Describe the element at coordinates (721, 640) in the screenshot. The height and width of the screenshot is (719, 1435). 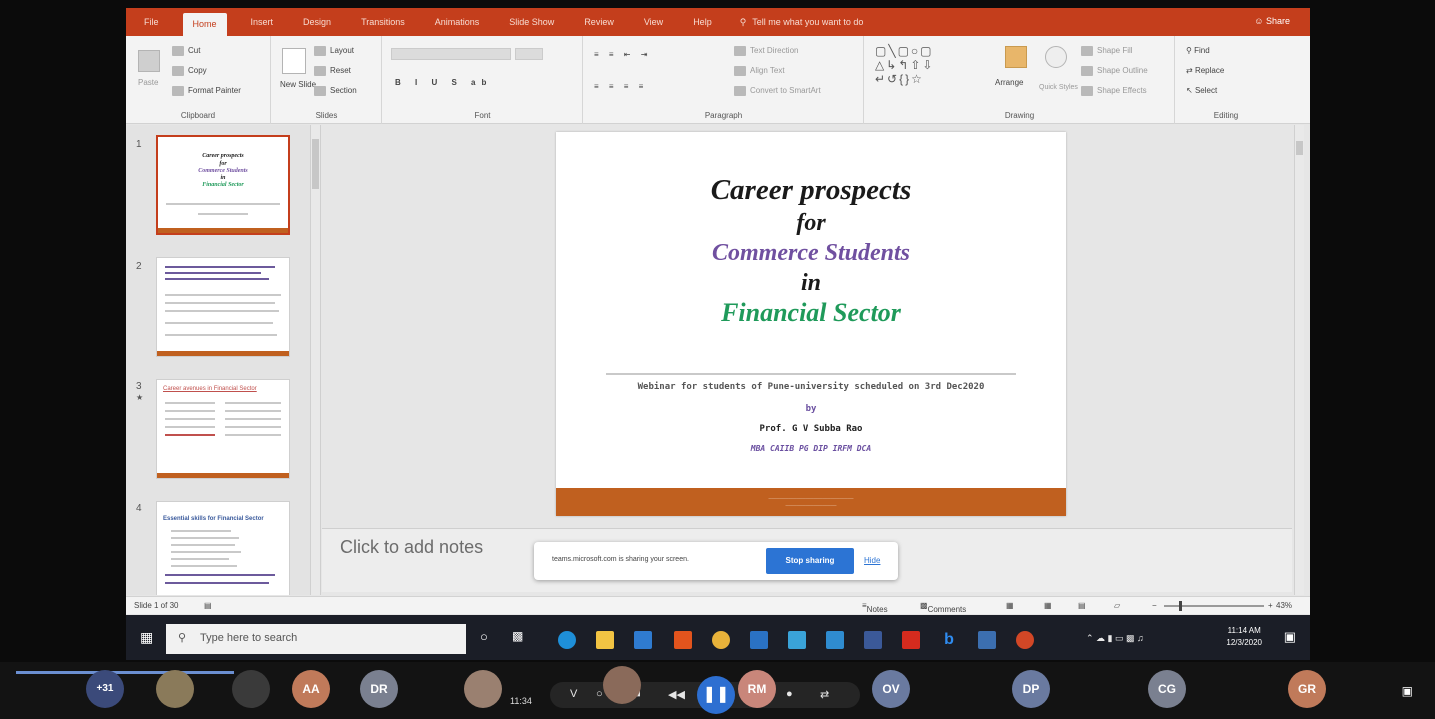
I see `chrome-icon` at that location.